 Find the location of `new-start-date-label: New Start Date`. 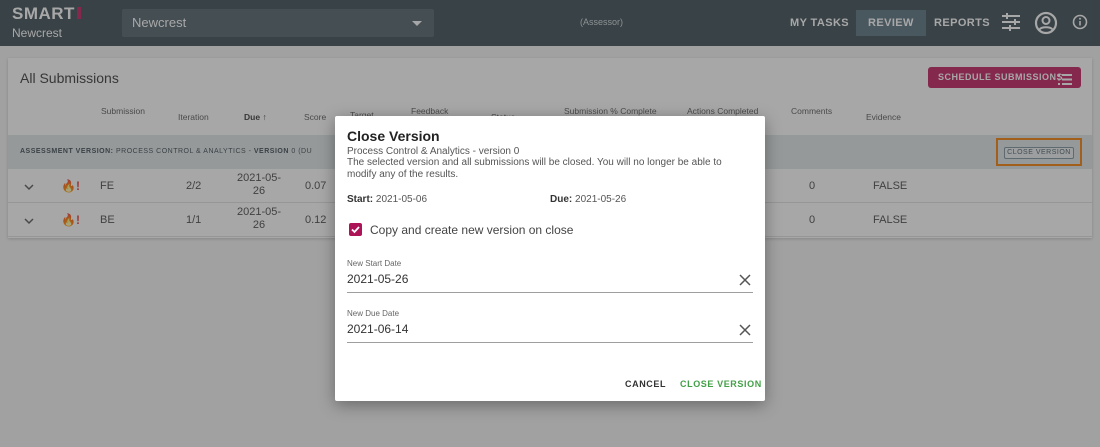

new-start-date-label: New Start Date is located at coordinates (374, 263).